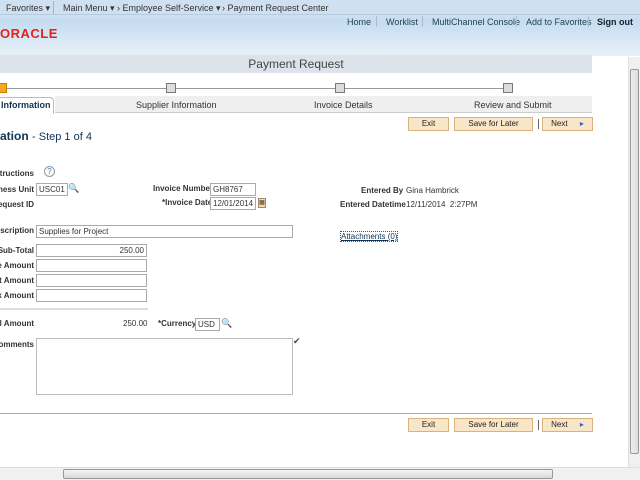 The image size is (640, 480). What do you see at coordinates (432, 190) in the screenshot?
I see `entered-by-value: Gina Hambrick` at bounding box center [432, 190].